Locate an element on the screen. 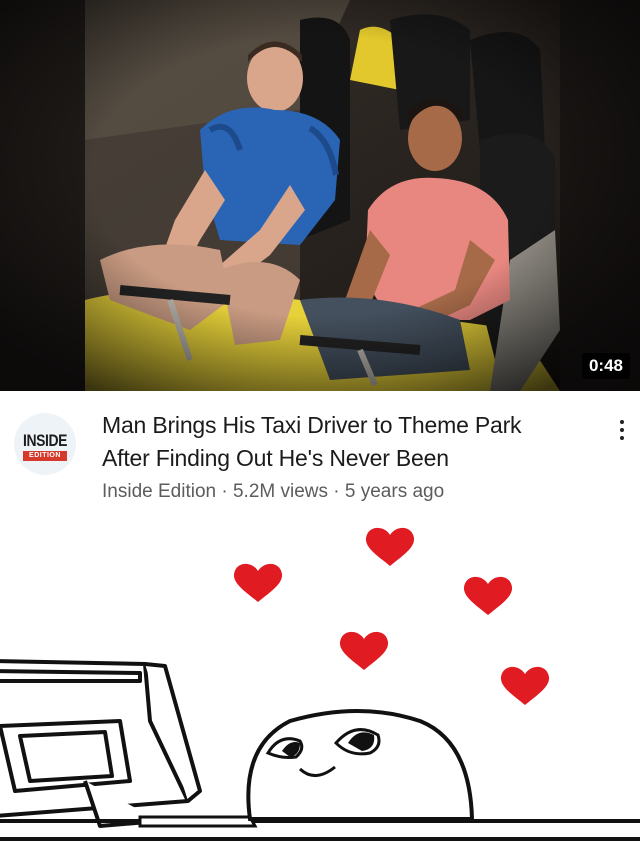  avatar-logo-text: INSIDE is located at coordinates (45, 440).